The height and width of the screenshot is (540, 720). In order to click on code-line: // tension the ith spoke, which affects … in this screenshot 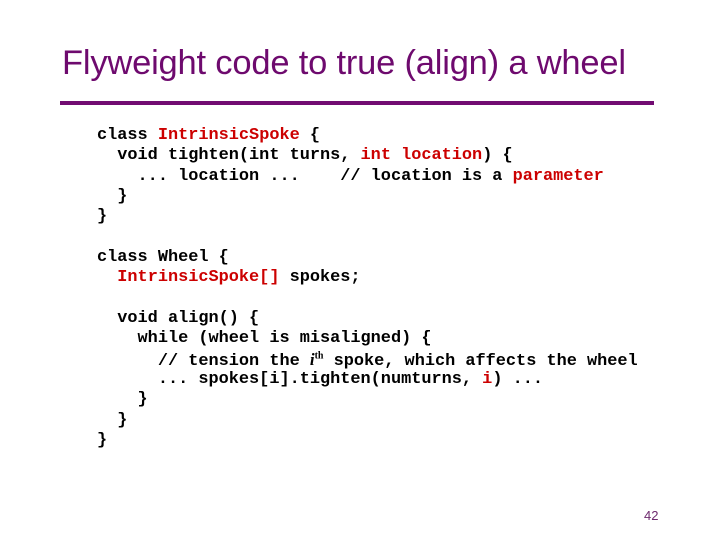, I will do `click(367, 360)`.